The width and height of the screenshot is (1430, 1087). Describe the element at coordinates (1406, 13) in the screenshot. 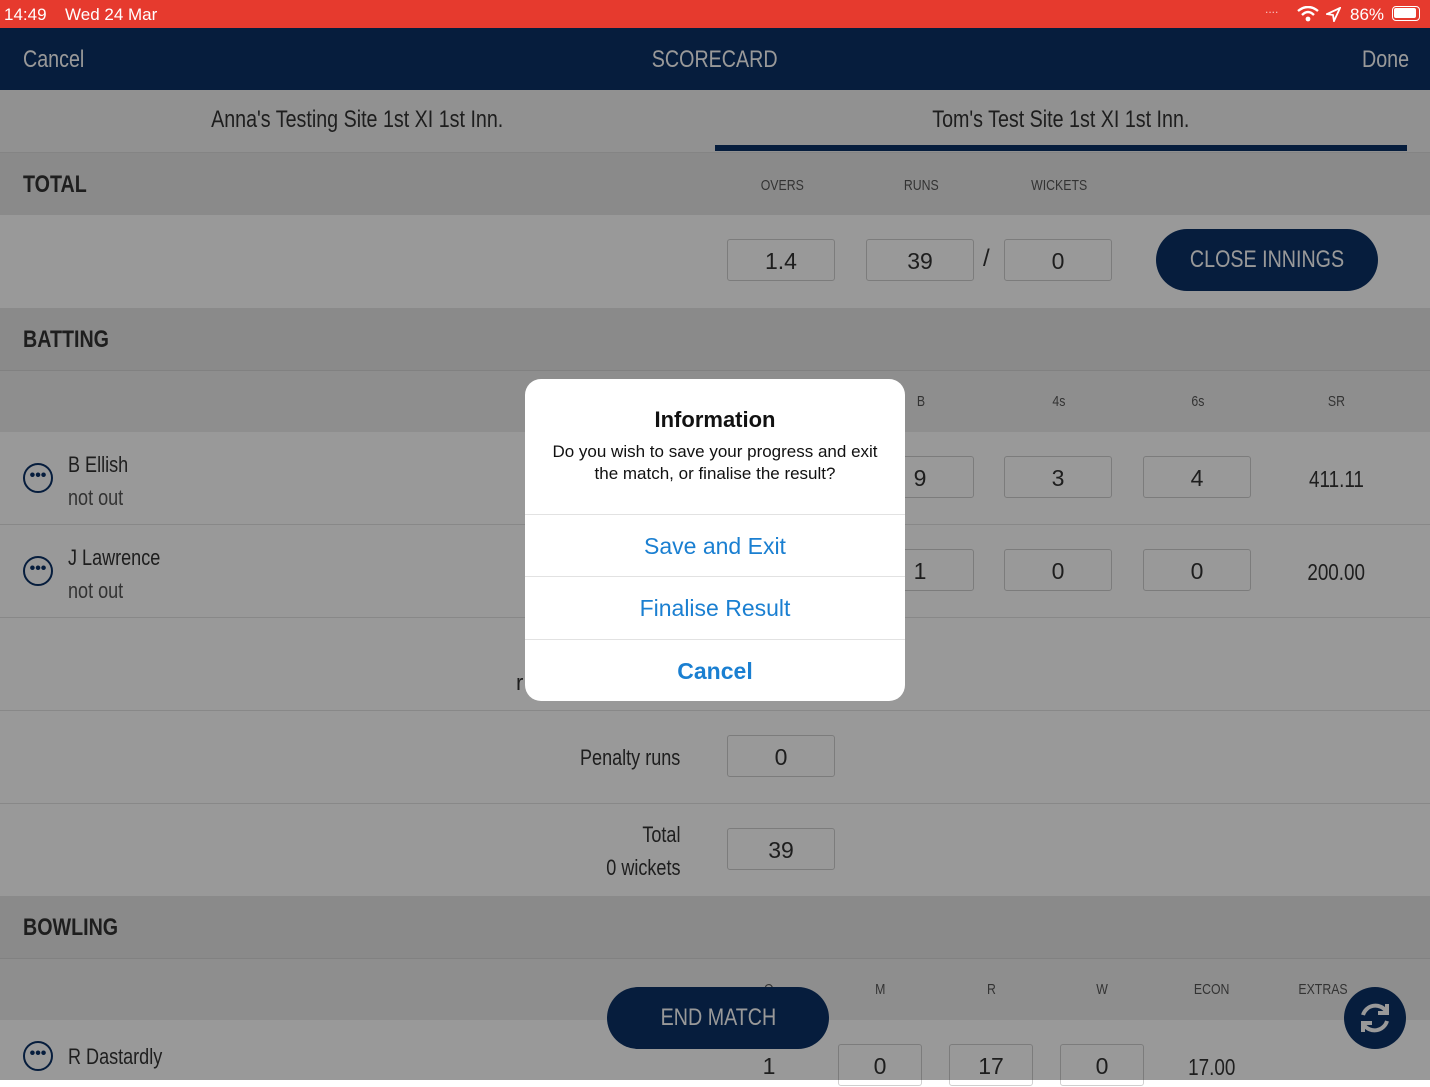

I see `battery-icon` at that location.